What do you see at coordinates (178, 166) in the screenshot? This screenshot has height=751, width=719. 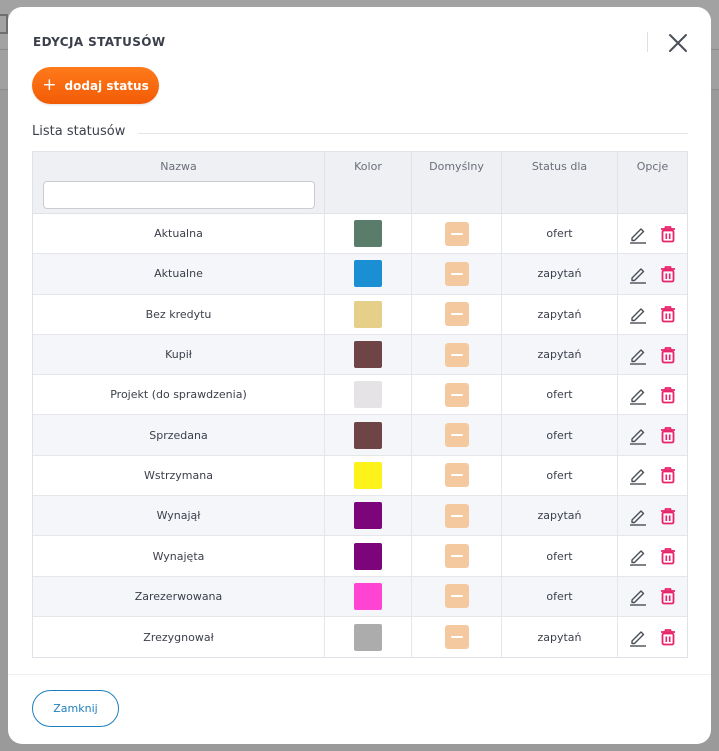 I see `header-name: Nazwa` at bounding box center [178, 166].